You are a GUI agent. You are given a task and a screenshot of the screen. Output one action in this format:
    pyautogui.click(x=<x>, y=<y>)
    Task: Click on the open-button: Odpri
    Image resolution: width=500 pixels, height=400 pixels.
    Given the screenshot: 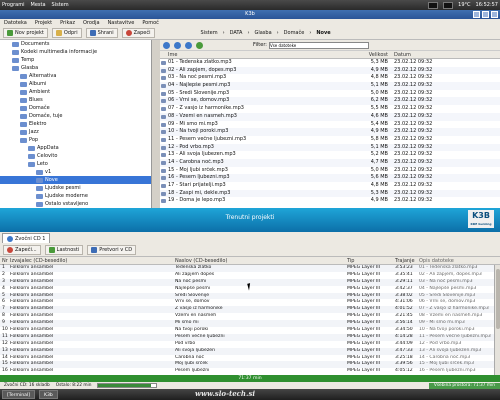 What is the action you would take?
    pyautogui.click(x=66, y=33)
    